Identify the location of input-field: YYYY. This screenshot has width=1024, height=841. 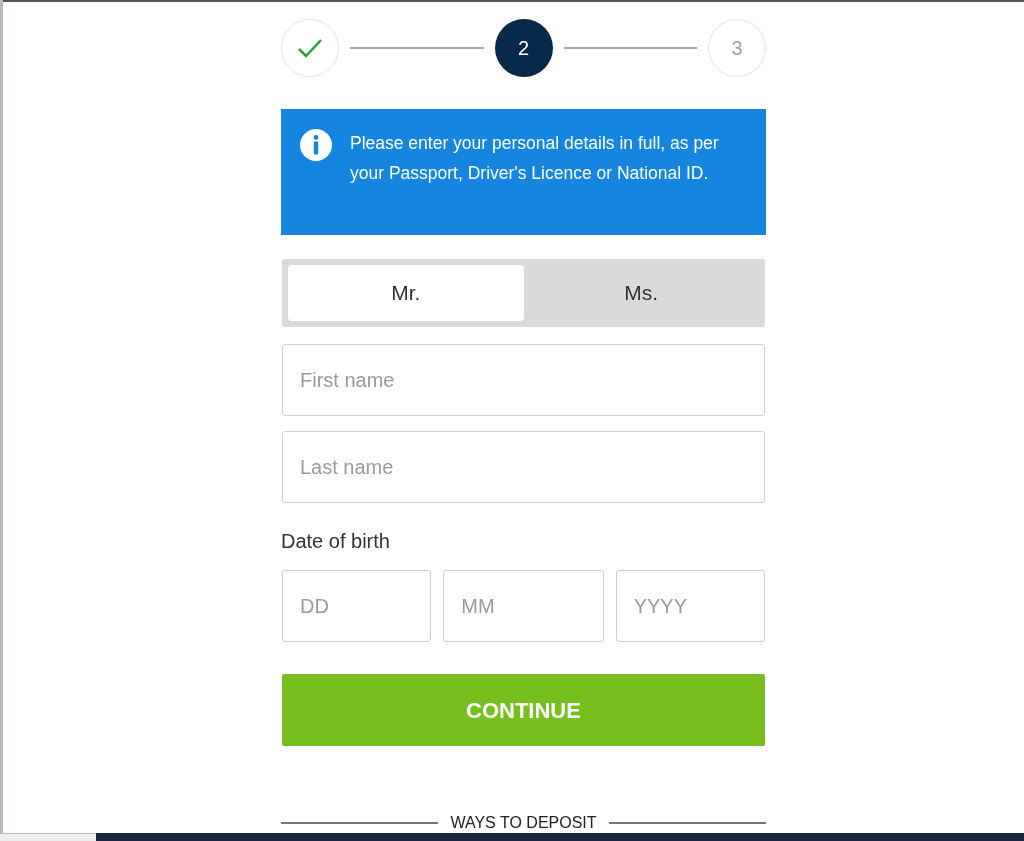
(690, 606).